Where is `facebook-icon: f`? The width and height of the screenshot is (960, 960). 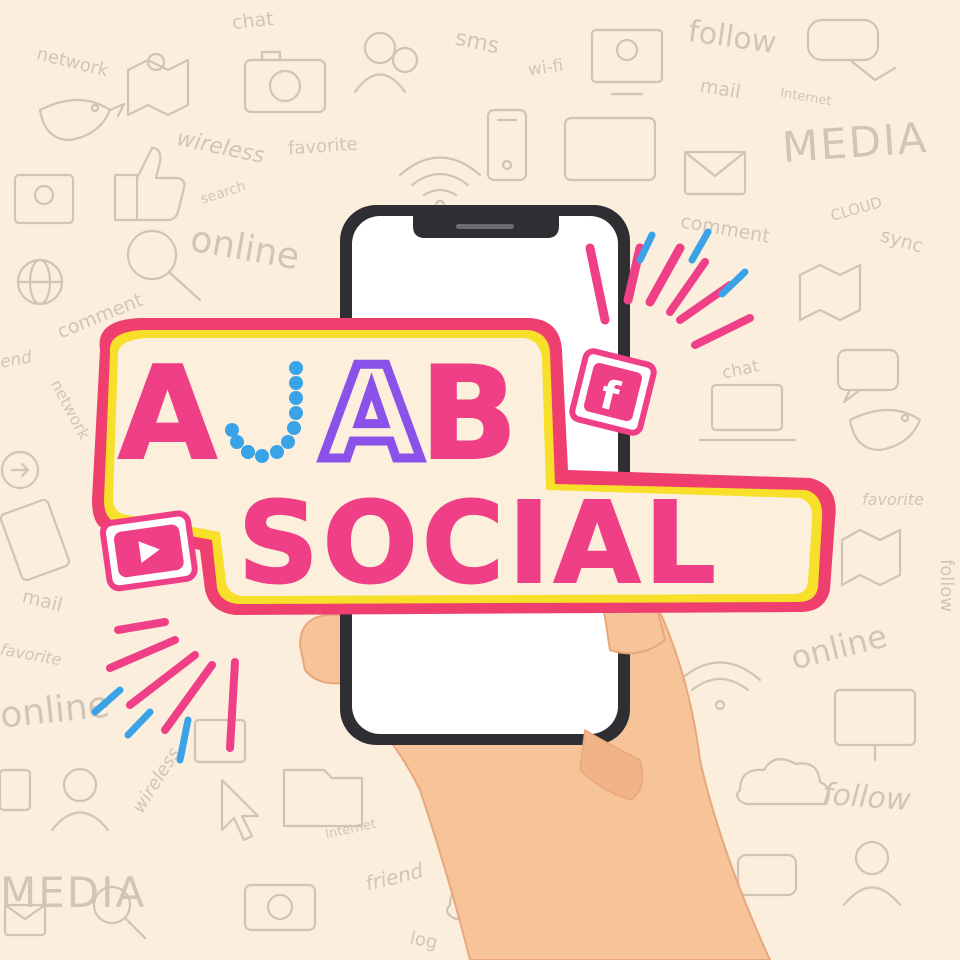 facebook-icon: f is located at coordinates (613, 392).